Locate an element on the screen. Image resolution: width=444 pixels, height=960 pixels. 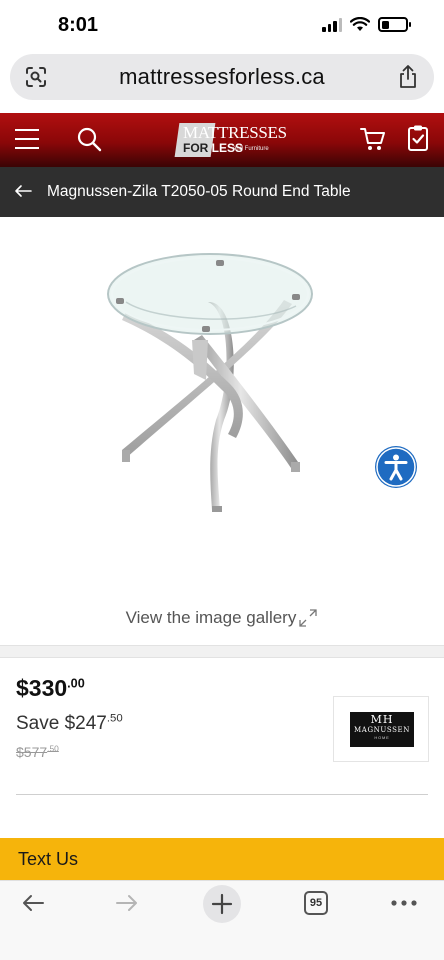
wifi-icon is located at coordinates (360, 24).